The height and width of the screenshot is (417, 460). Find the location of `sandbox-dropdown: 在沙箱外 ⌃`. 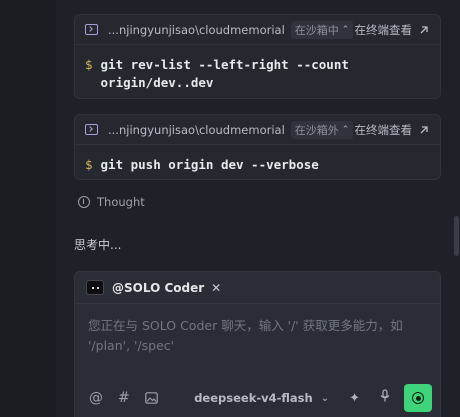

sandbox-dropdown: 在沙箱外 ⌃ is located at coordinates (322, 129).